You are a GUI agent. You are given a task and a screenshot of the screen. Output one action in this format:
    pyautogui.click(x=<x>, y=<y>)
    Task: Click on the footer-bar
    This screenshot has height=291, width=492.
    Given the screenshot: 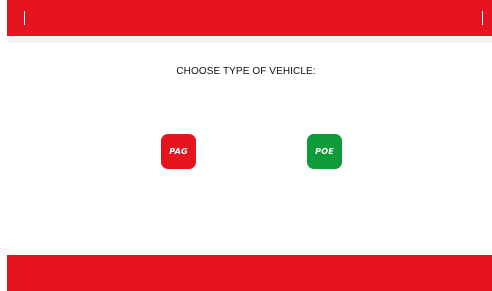 What is the action you would take?
    pyautogui.click(x=249, y=273)
    